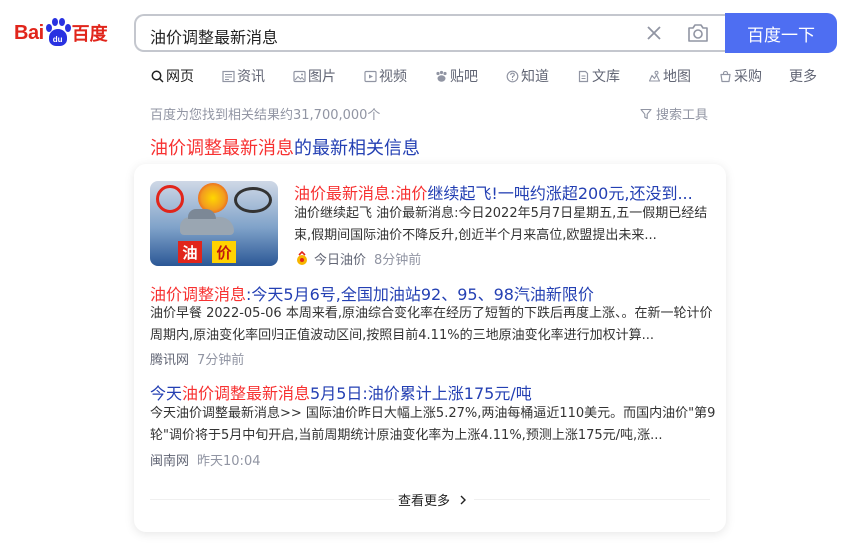 Image resolution: width=848 pixels, height=552 pixels. Describe the element at coordinates (29, 32) in the screenshot. I see `logo-bai-text: Bai` at that location.